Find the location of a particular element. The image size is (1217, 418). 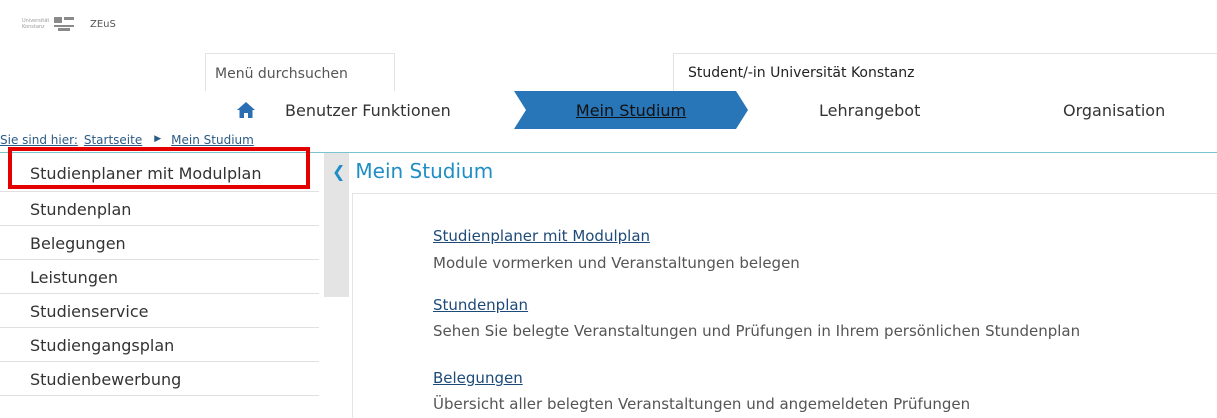

breadcrumb-prefix: Sie sind hier: is located at coordinates (39, 140).